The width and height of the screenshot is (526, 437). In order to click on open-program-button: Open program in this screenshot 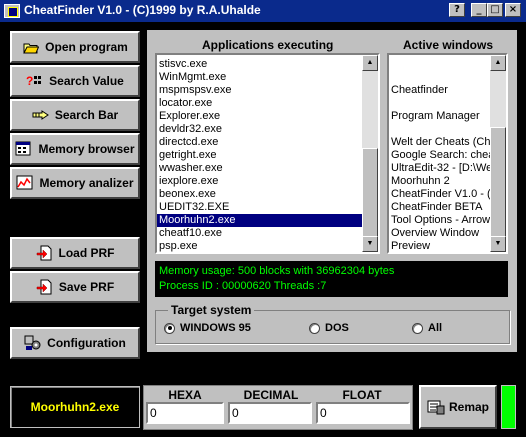, I will do `click(75, 47)`.